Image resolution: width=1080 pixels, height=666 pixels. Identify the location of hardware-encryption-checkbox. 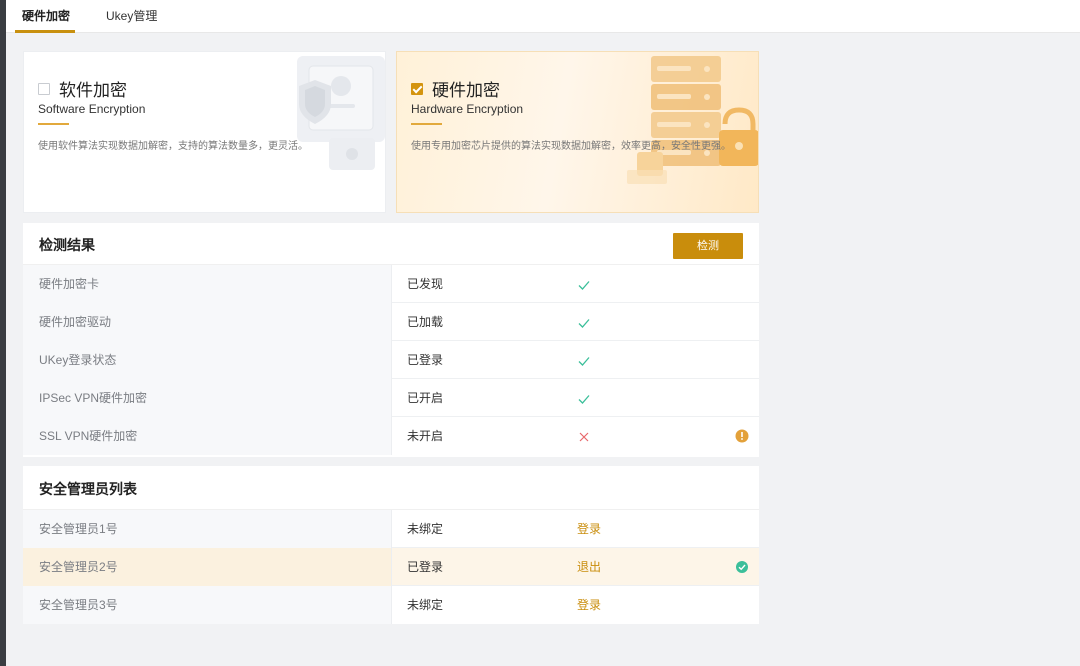
(417, 89).